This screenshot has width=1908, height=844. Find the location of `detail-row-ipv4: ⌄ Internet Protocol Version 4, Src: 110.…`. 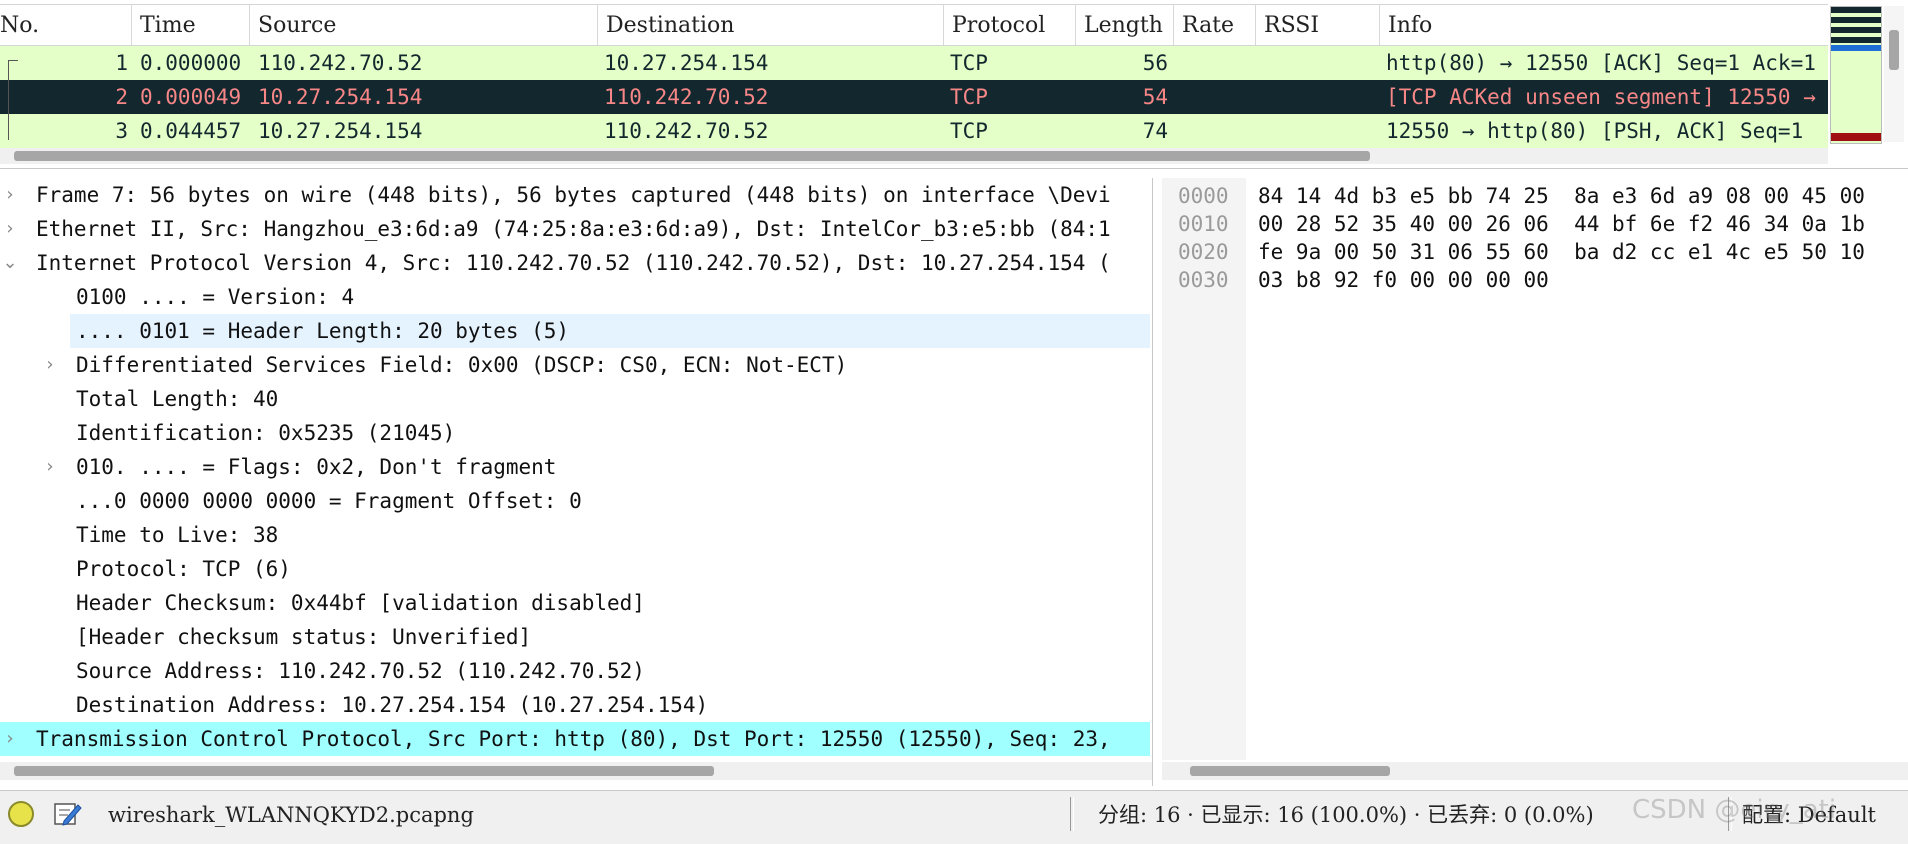

detail-row-ipv4: ⌄ Internet Protocol Version 4, Src: 110.… is located at coordinates (575, 263).